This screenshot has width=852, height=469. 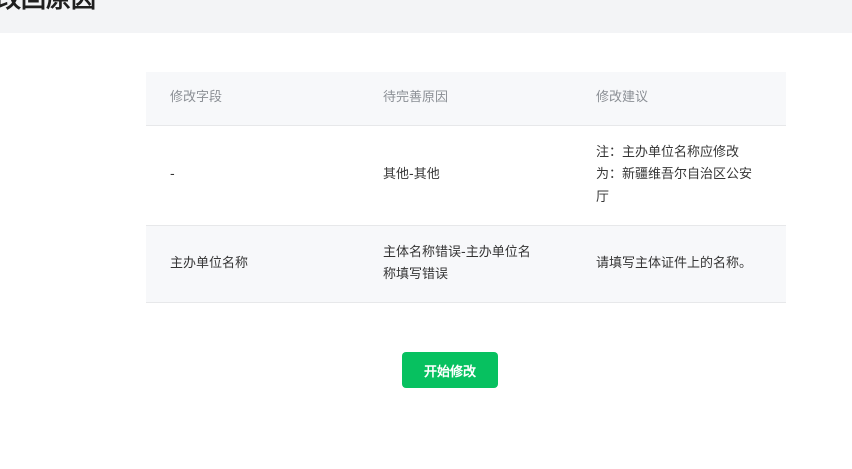 I want to click on table-cell-reason: 主体名称错误-主办单位名称填写错误, so click(x=457, y=263).